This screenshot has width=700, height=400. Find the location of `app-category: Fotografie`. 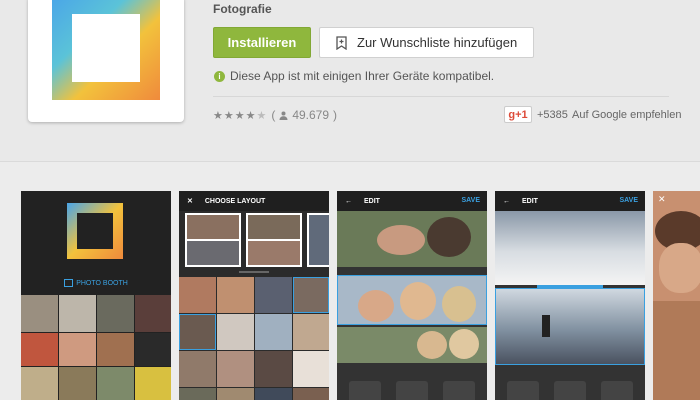

app-category: Fotografie is located at coordinates (242, 9).